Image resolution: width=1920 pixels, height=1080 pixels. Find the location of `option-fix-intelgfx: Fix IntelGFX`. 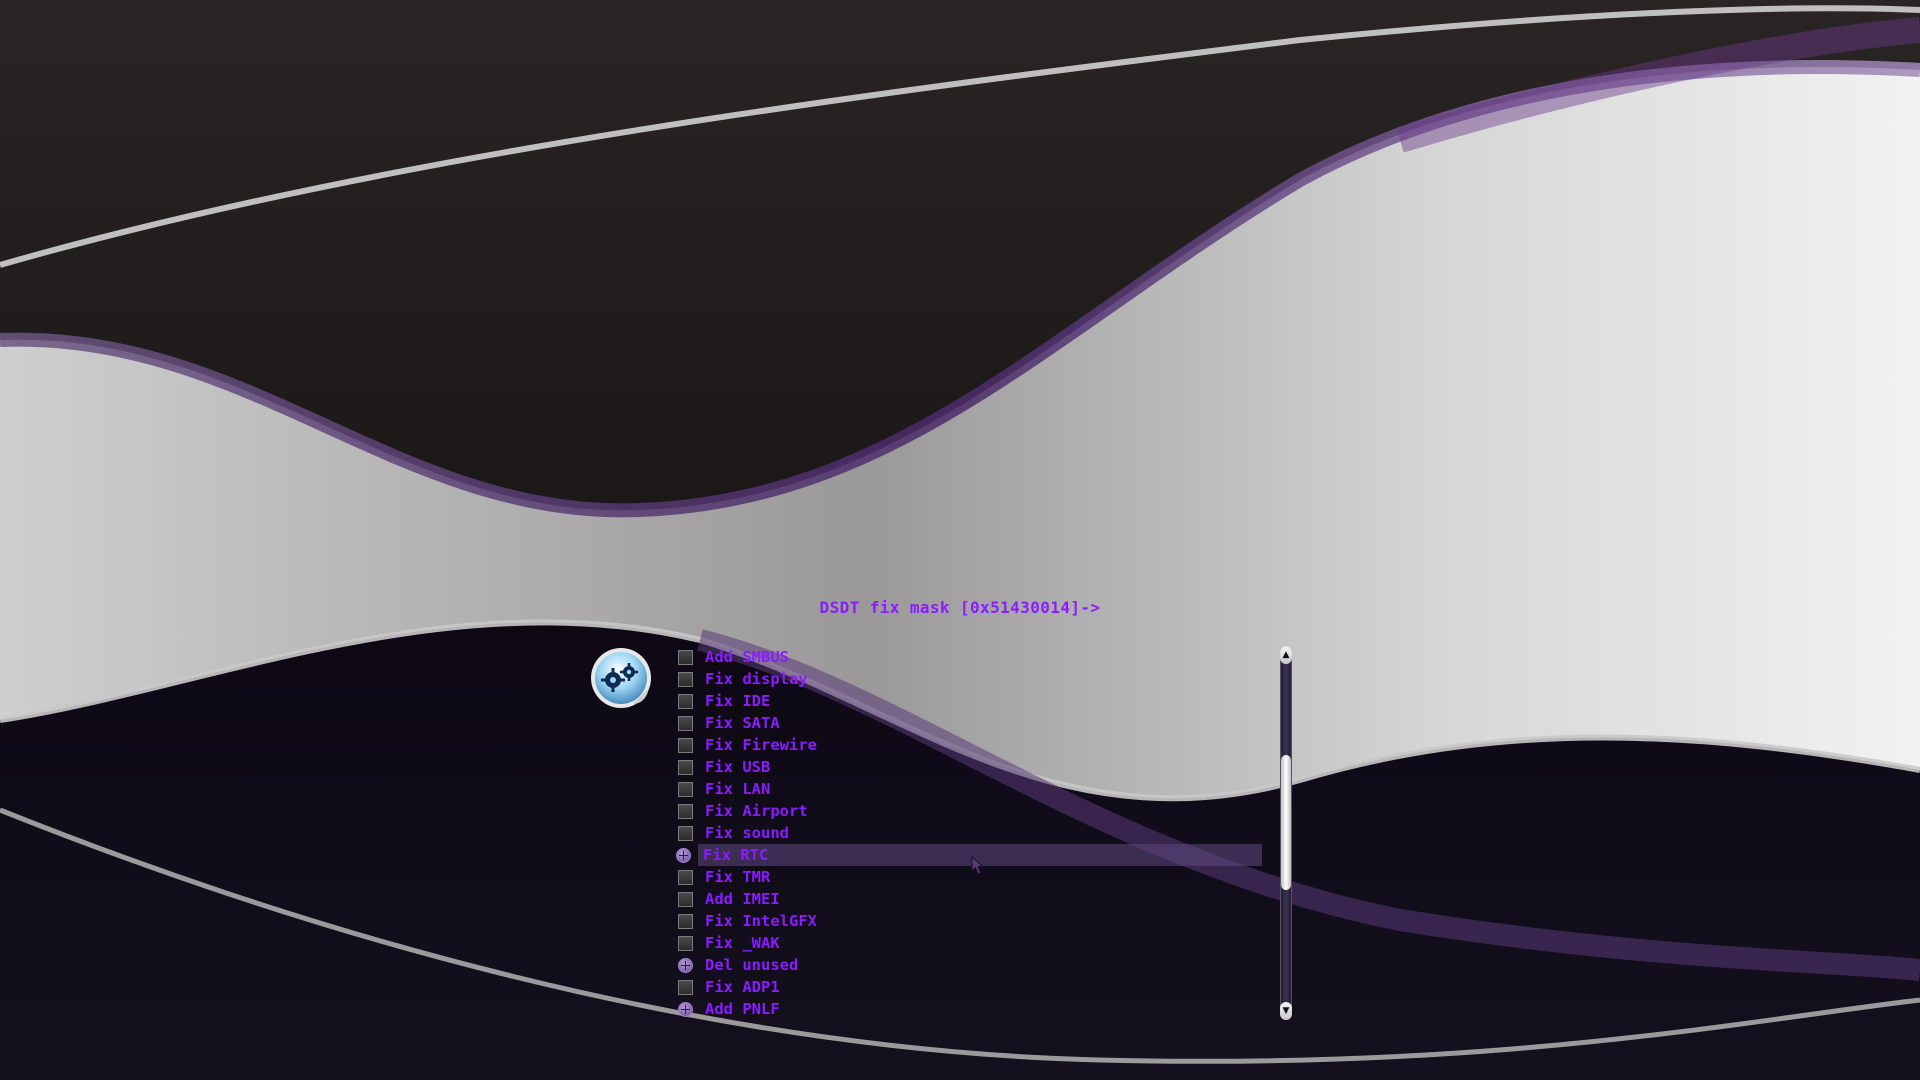

option-fix-intelgfx: Fix IntelGFX is located at coordinates (969, 921).